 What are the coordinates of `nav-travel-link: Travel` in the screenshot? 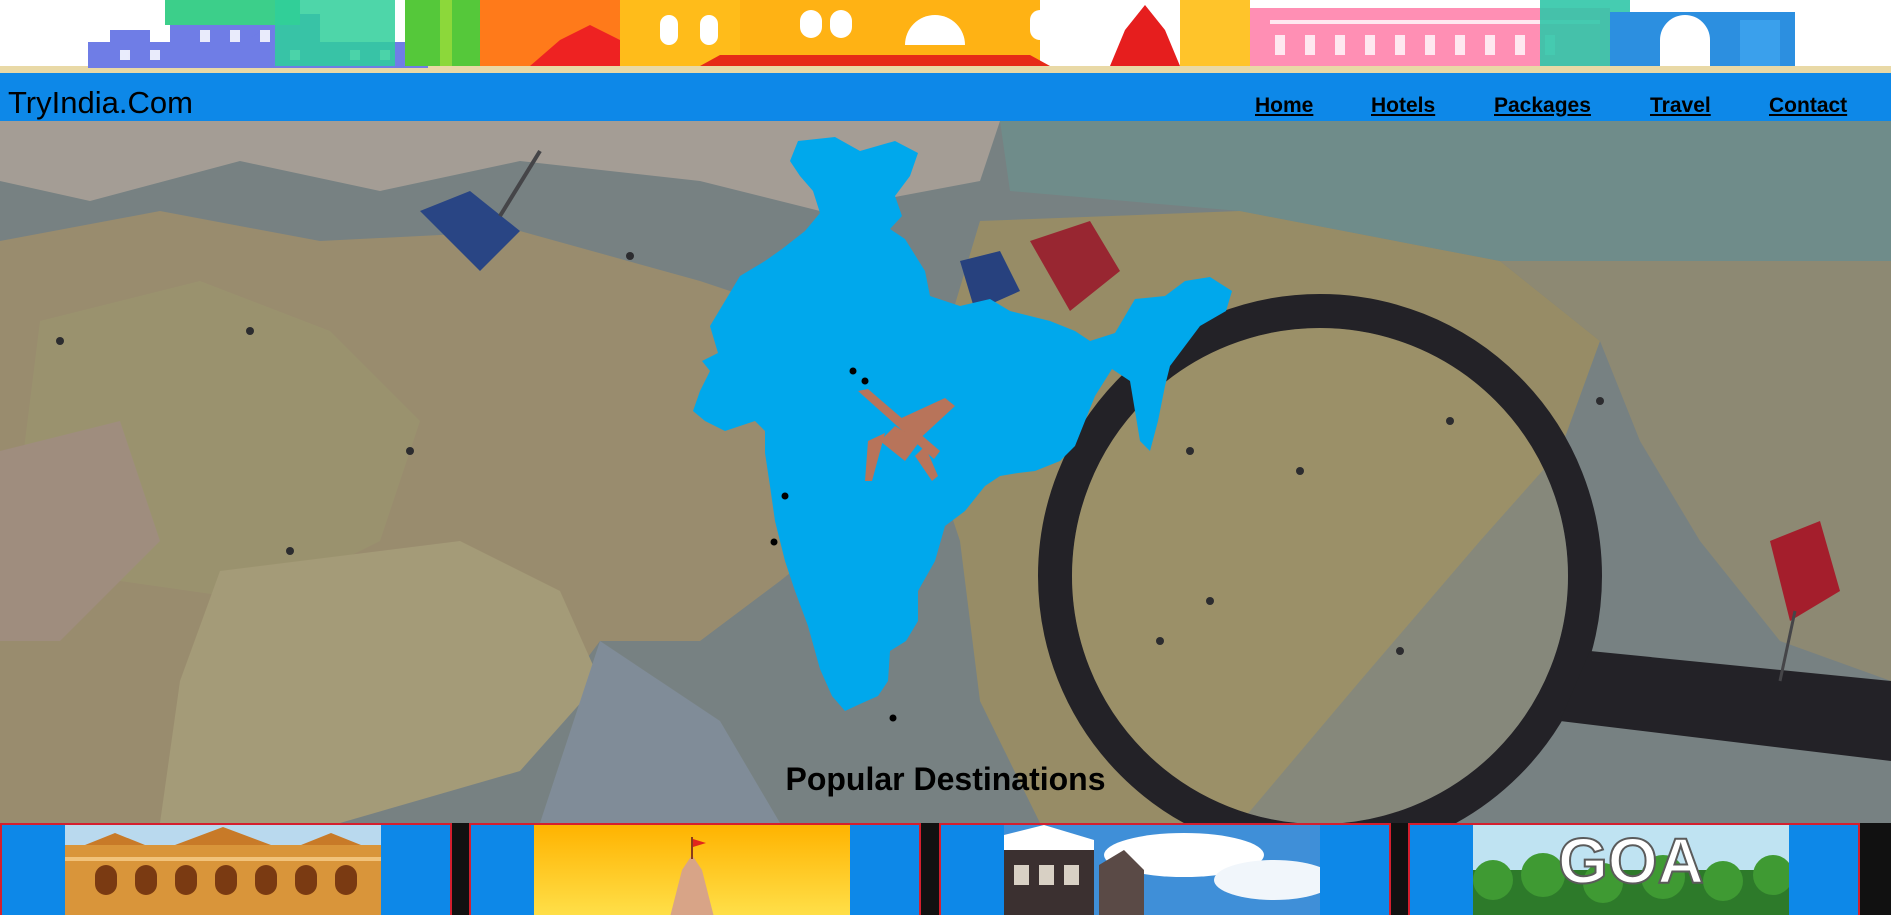 It's located at (1680, 105).